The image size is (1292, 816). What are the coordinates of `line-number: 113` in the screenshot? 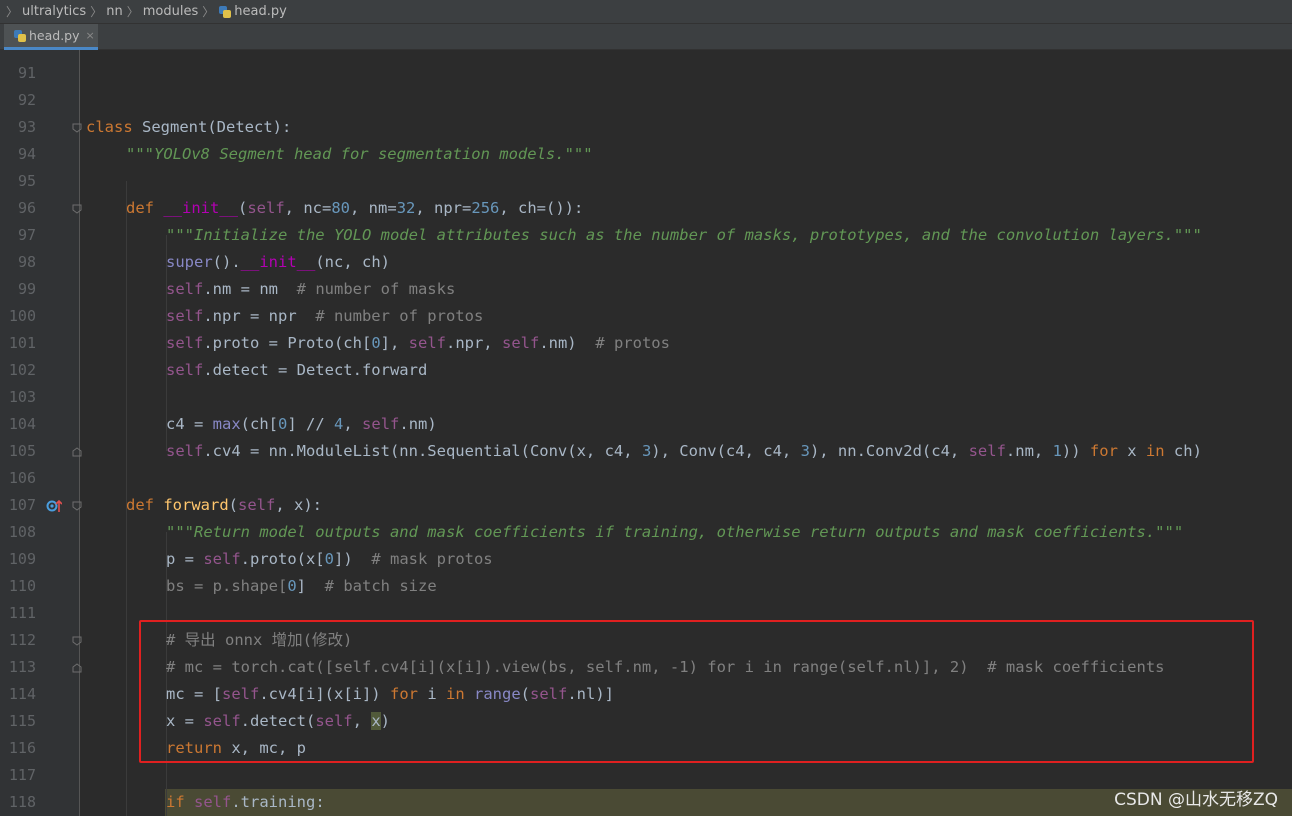 It's located at (22, 667).